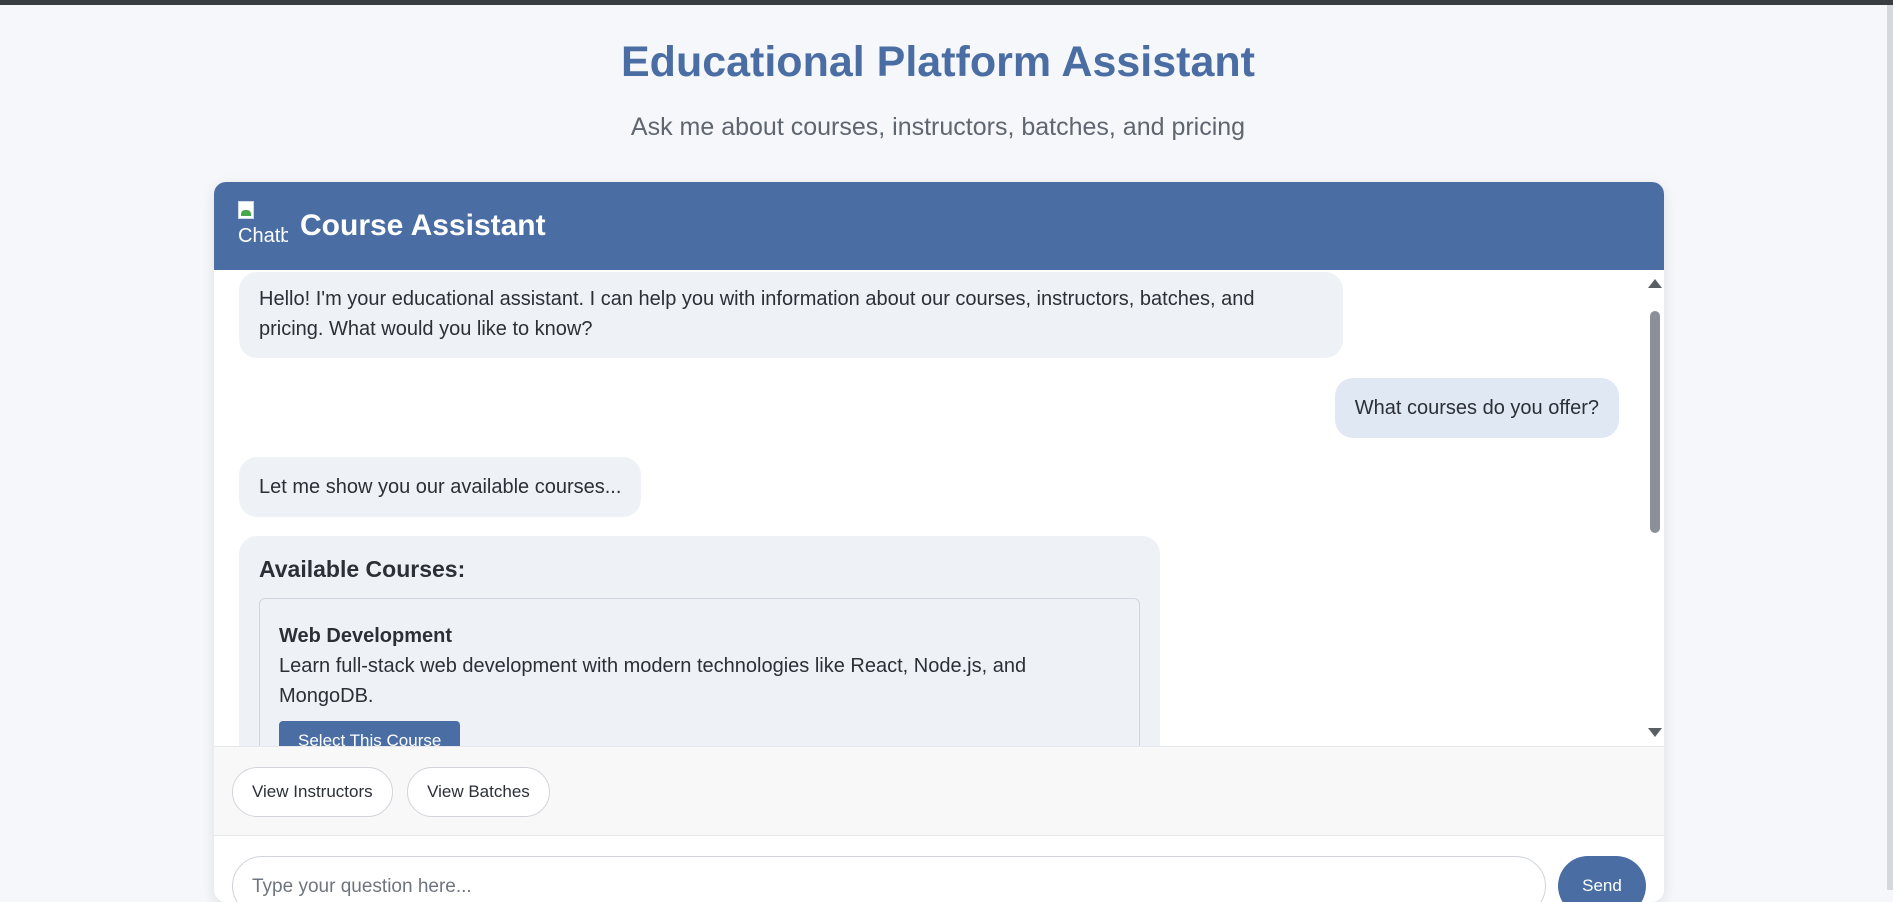 Image resolution: width=1893 pixels, height=902 pixels. I want to click on window-top-edge, so click(946, 2).